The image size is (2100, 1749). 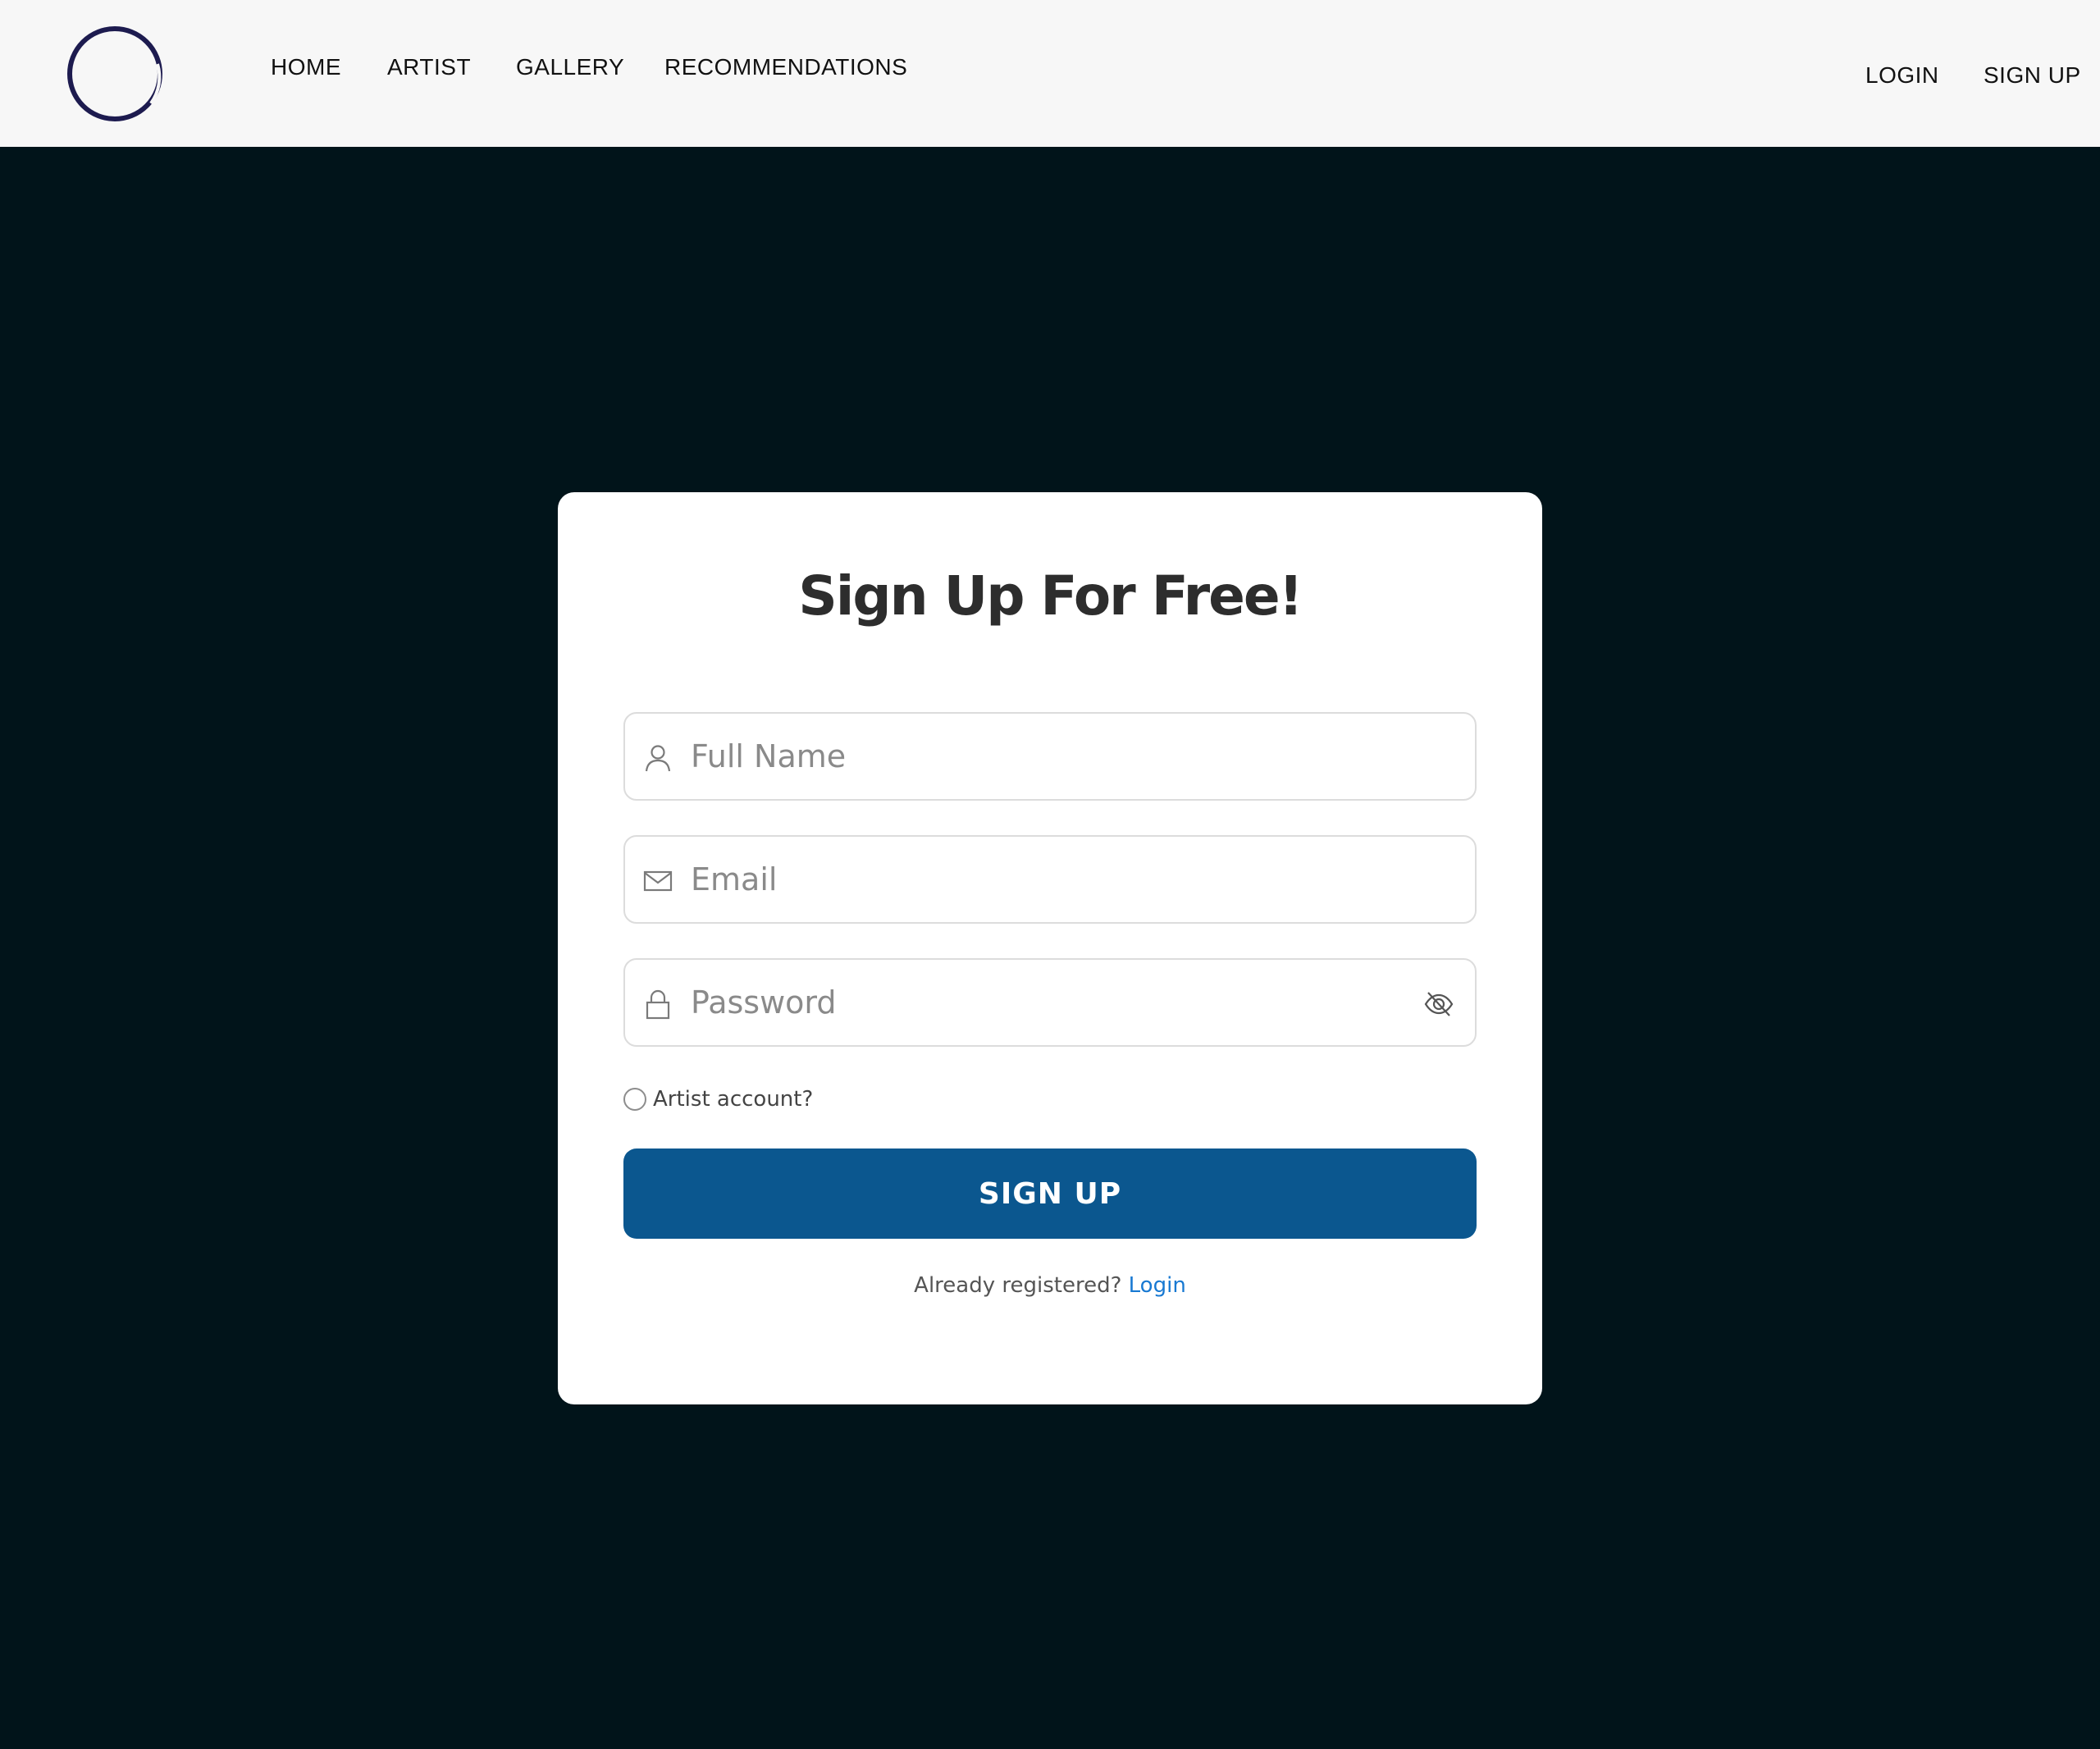 I want to click on artist-account-radio, so click(x=635, y=1099).